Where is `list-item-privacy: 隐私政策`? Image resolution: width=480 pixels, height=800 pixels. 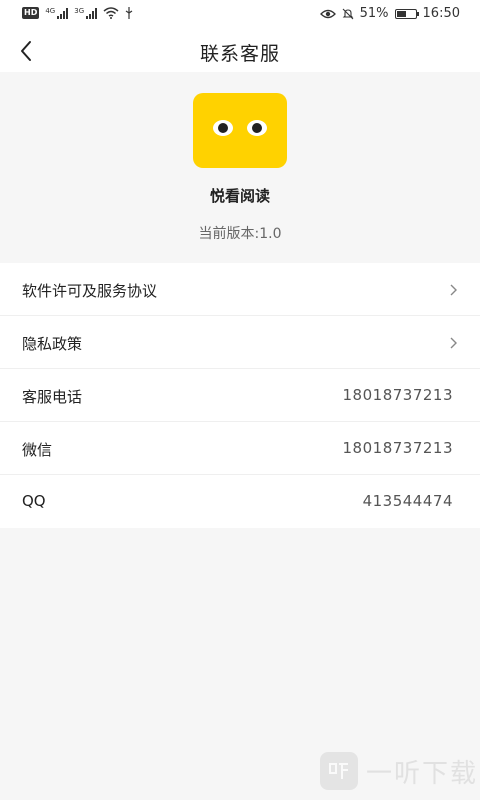
list-item-privacy: 隐私政策 is located at coordinates (240, 342).